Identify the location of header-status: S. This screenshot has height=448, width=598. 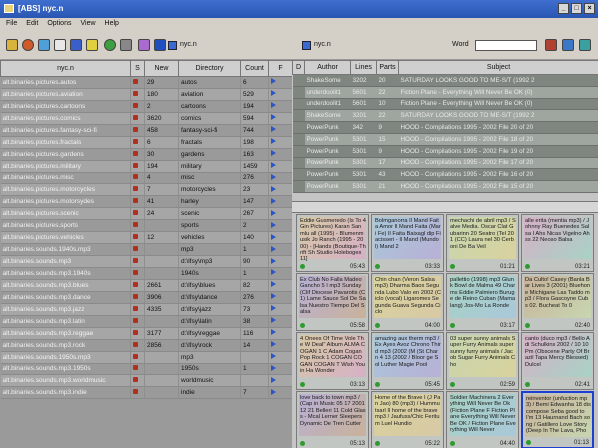
(137, 68).